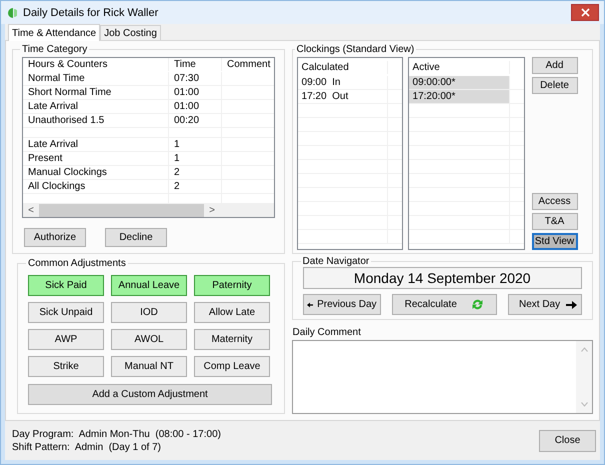 Image resolution: width=605 pixels, height=465 pixels. What do you see at coordinates (442, 278) in the screenshot?
I see `date-display: Monday 14 September 2020` at bounding box center [442, 278].